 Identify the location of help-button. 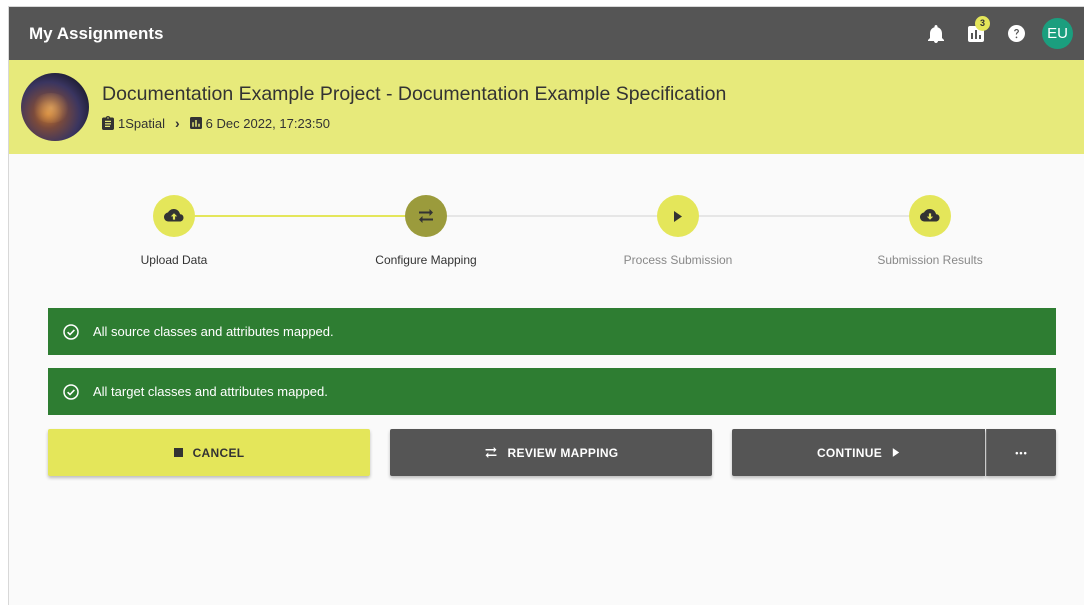
(1016, 34).